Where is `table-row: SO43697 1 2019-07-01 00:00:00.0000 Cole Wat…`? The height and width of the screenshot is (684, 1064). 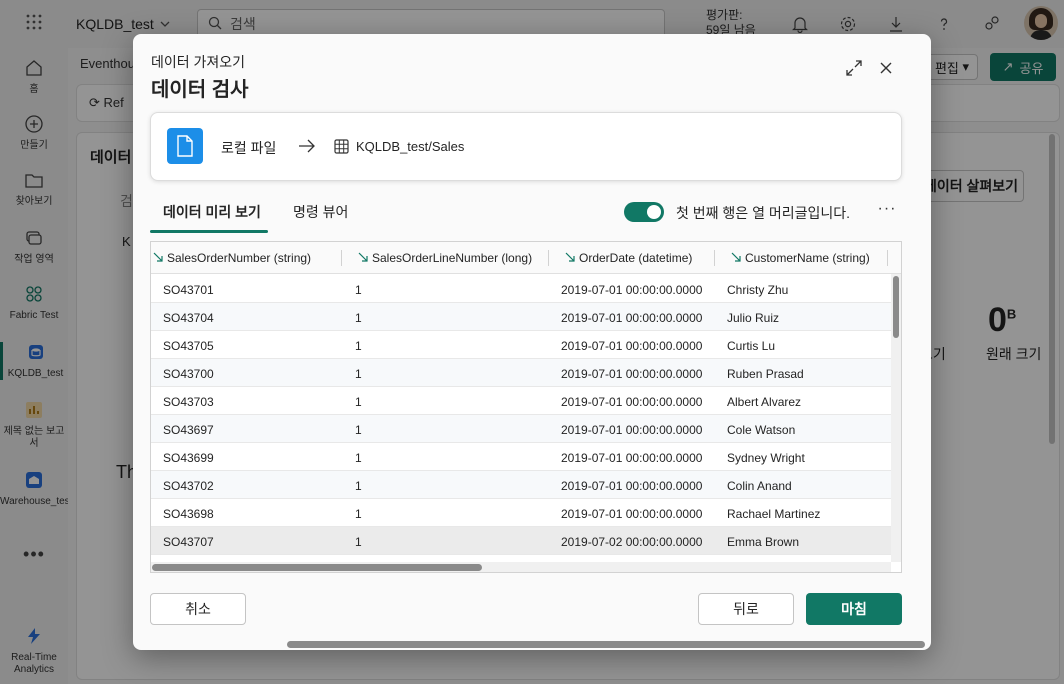
table-row: SO43697 1 2019-07-01 00:00:00.0000 Cole Wat… is located at coordinates (521, 429).